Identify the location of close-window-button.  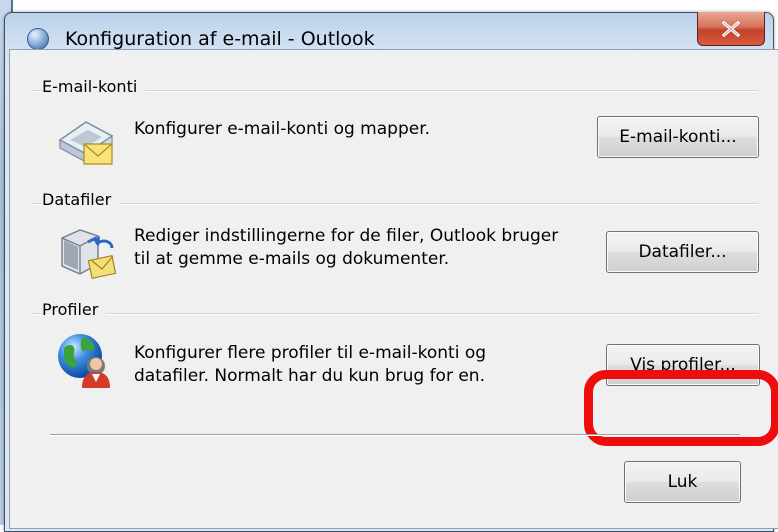
(731, 29).